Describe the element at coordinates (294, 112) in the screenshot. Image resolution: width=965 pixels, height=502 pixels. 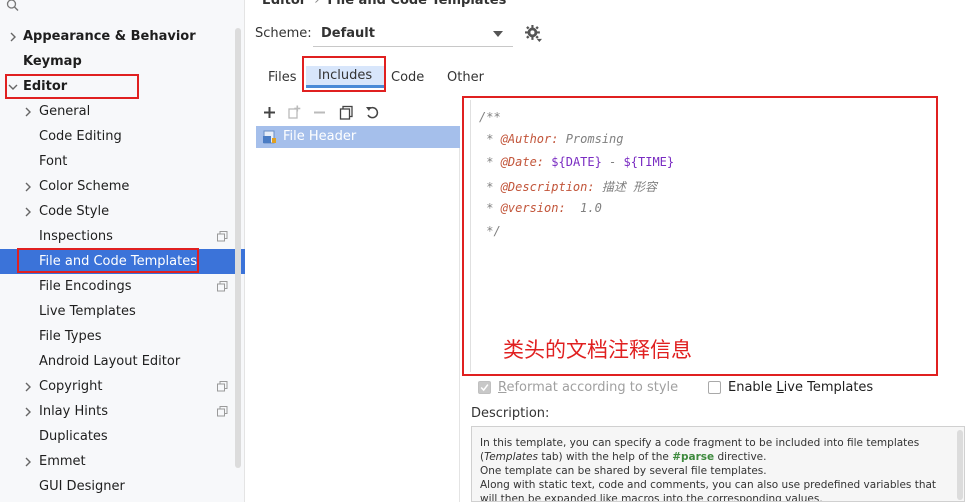
I see `add-child-icon` at that location.